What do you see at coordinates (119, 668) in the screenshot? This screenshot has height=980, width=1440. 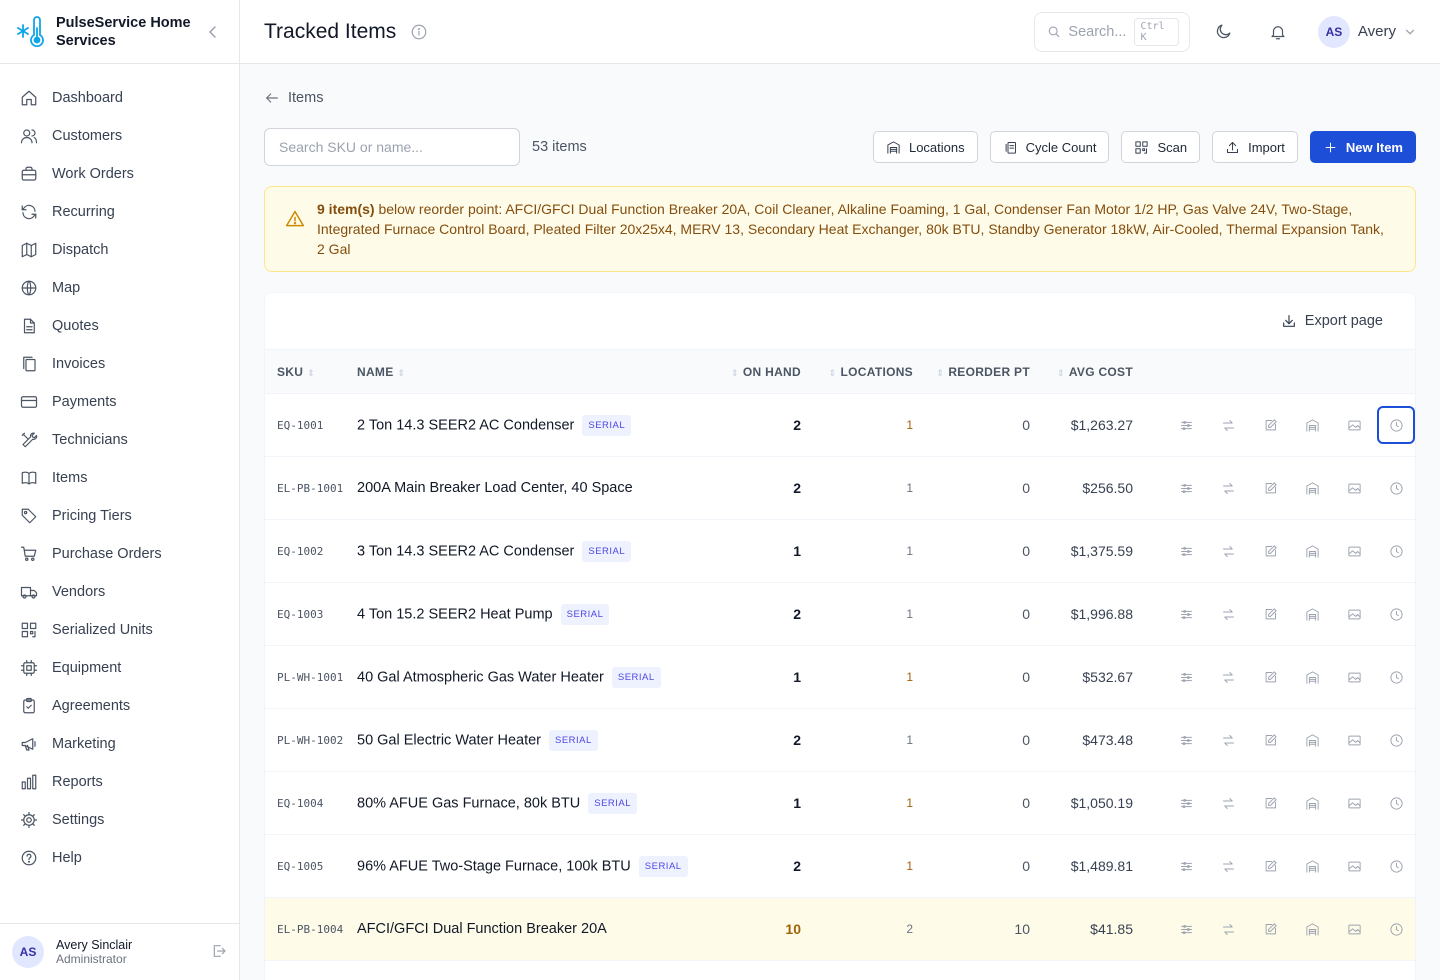 I see `sidebar-item-equipment: Equipment` at bounding box center [119, 668].